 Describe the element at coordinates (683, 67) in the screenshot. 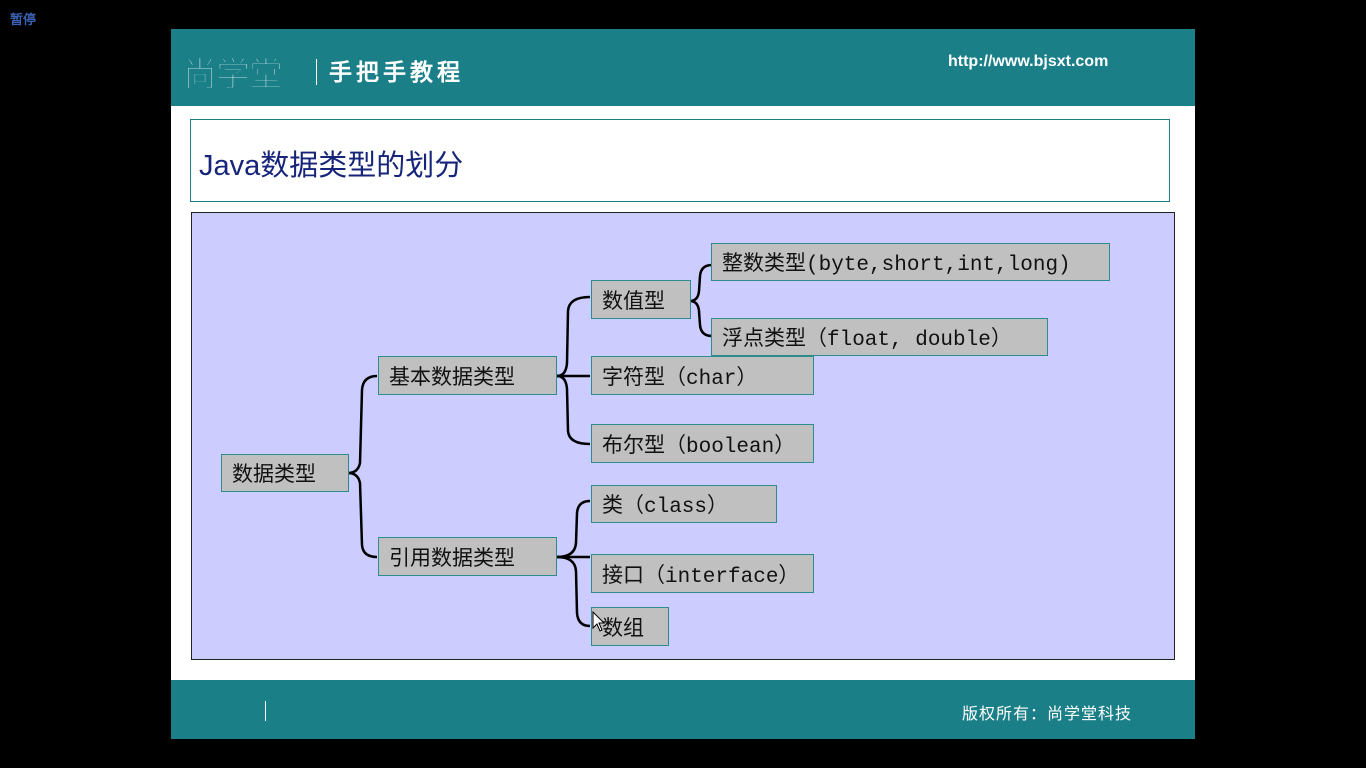

I see `slide-header: 尚学堂 手把手教程 http://www.bjsxt.com` at that location.